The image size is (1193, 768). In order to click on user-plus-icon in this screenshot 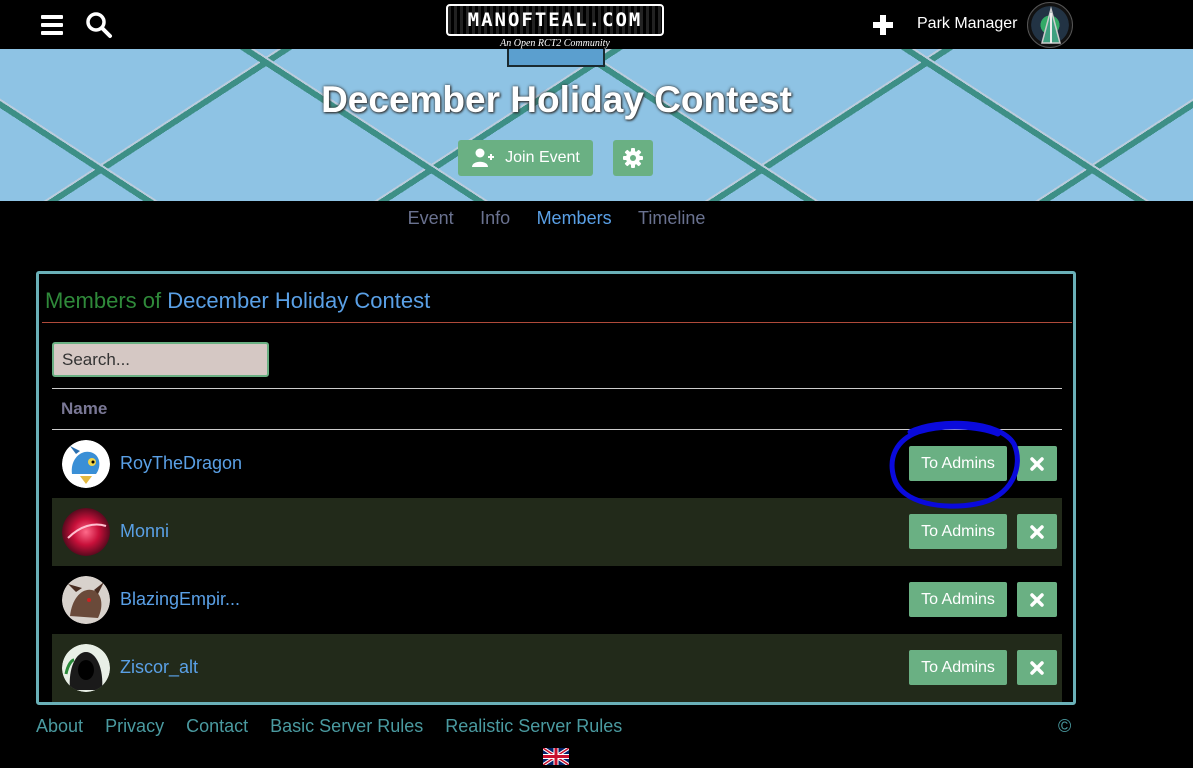, I will do `click(483, 157)`.